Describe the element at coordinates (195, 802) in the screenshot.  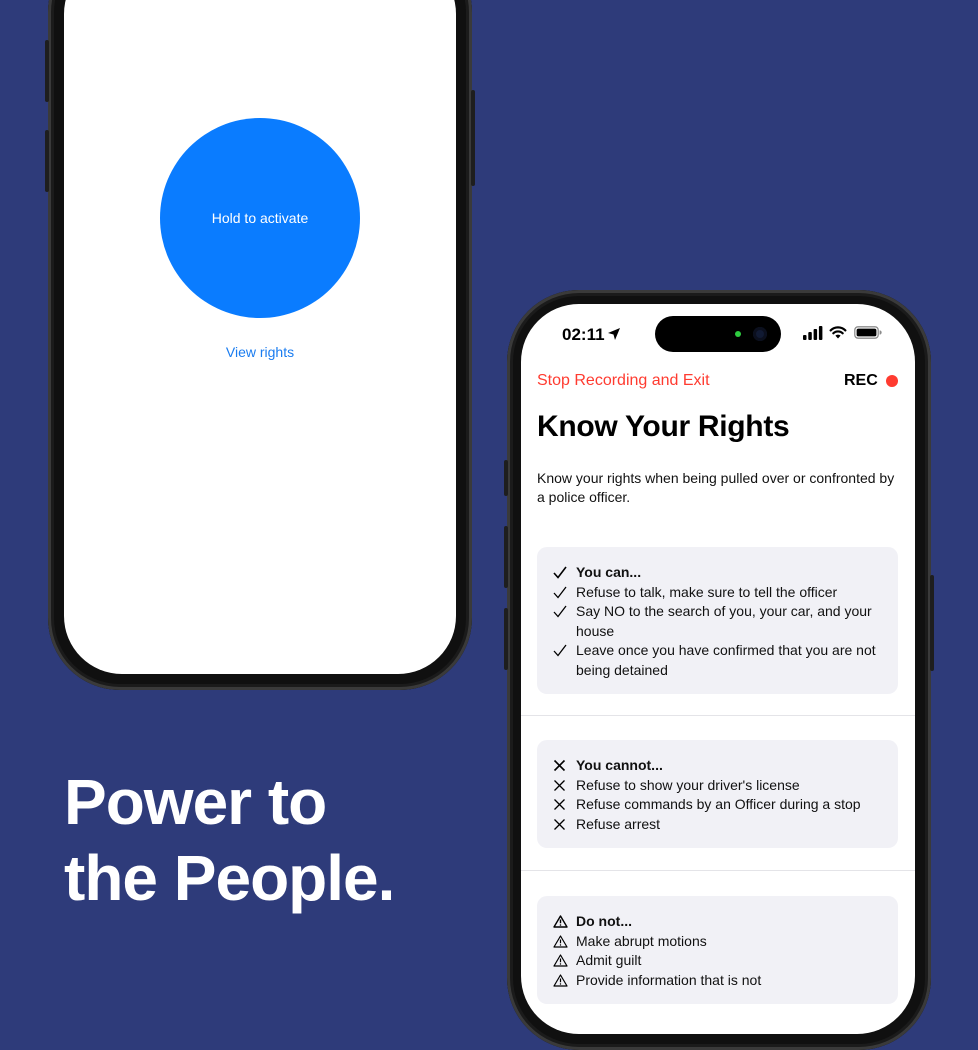
I see `tagline-line-1: Power to` at that location.